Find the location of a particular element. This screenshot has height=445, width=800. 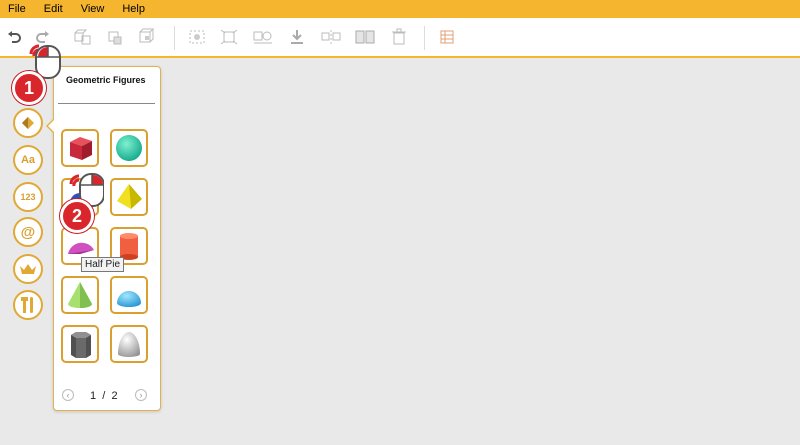

total-pages: 2 is located at coordinates (114, 396).